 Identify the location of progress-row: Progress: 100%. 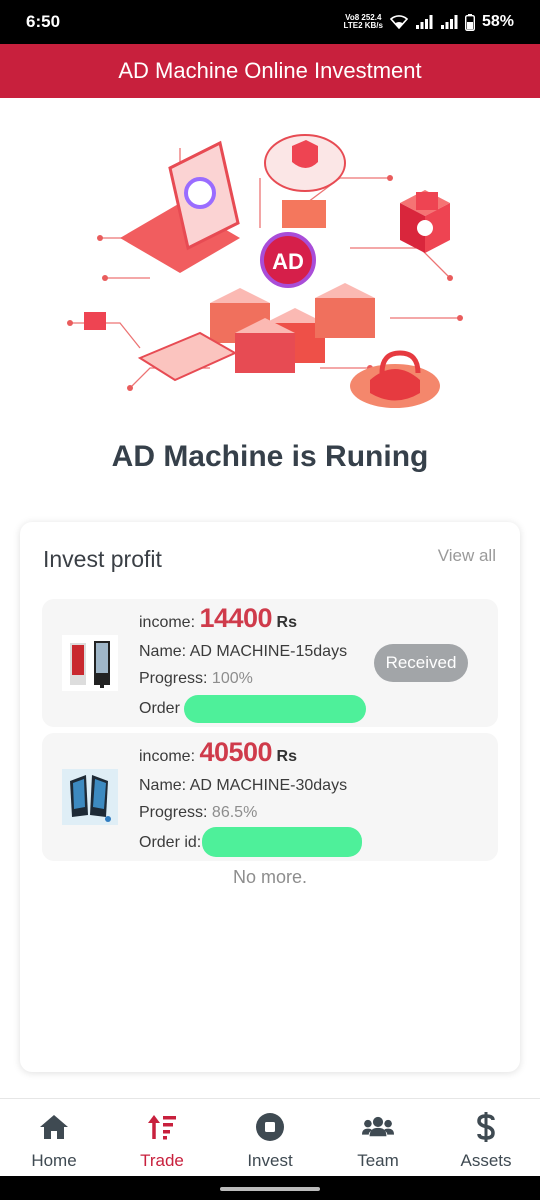
(196, 679).